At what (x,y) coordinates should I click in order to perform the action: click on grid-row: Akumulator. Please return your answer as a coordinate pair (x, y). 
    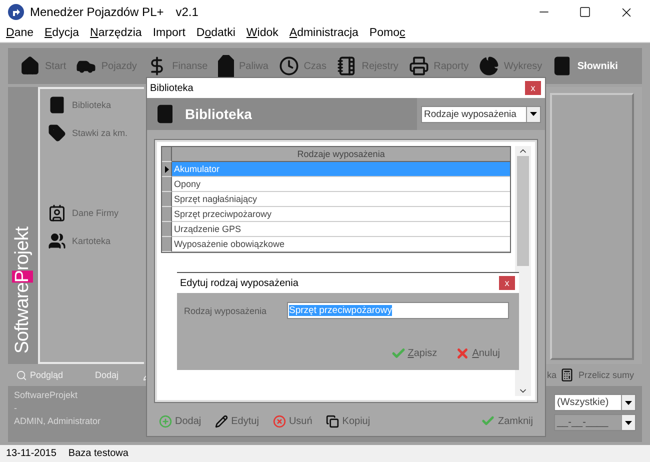
    Looking at the image, I should click on (341, 169).